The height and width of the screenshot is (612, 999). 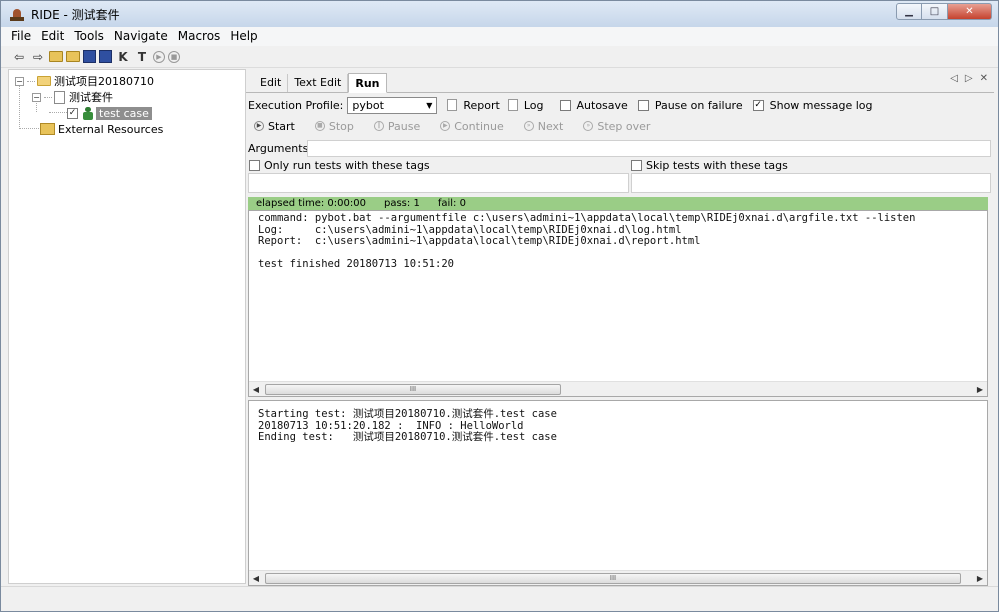 What do you see at coordinates (534, 105) in the screenshot?
I see `log-link: Log` at bounding box center [534, 105].